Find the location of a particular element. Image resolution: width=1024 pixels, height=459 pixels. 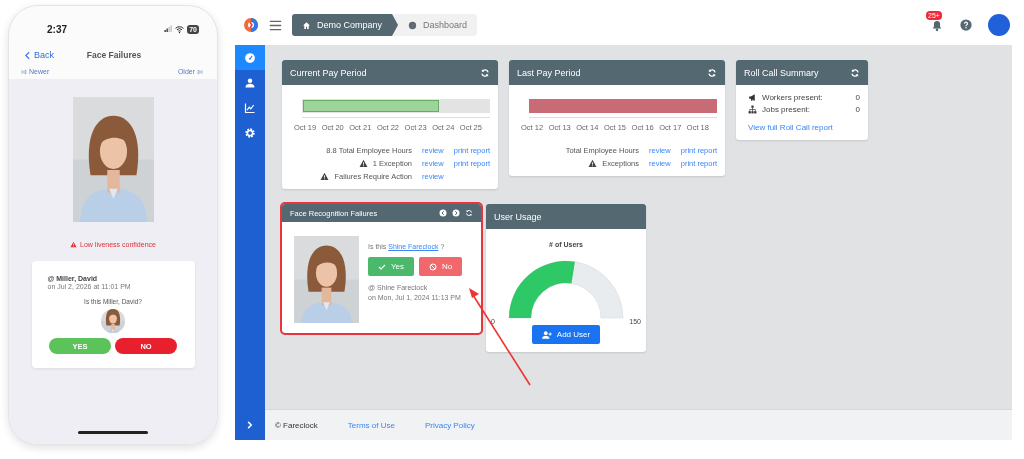

footer-link: Terms of Use is located at coordinates (371, 425).